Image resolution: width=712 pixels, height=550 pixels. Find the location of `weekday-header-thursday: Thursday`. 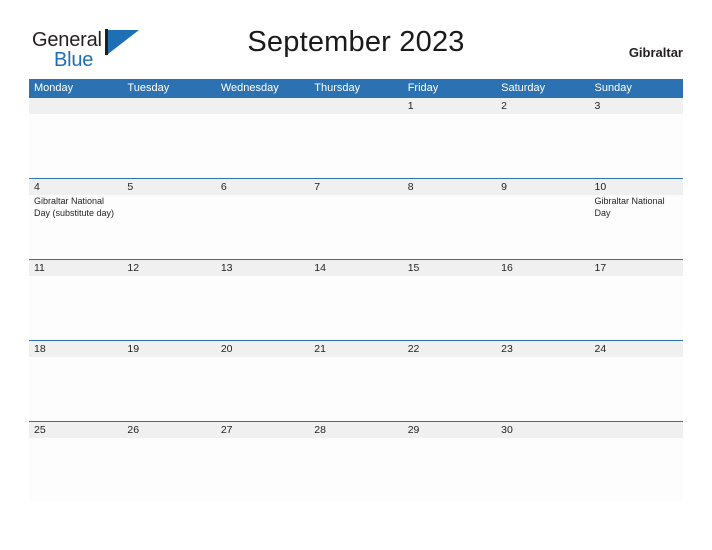

weekday-header-thursday: Thursday is located at coordinates (337, 88).